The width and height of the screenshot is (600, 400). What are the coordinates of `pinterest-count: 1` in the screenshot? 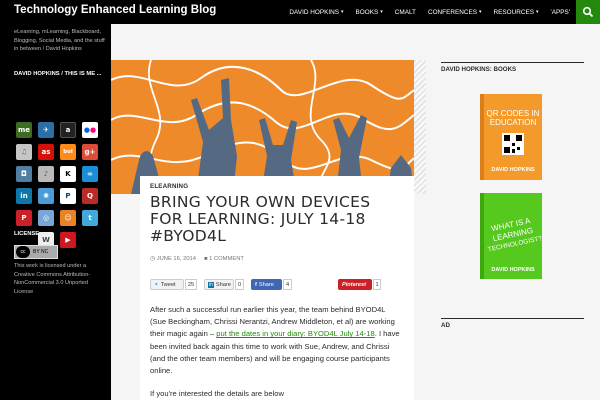 It's located at (377, 284).